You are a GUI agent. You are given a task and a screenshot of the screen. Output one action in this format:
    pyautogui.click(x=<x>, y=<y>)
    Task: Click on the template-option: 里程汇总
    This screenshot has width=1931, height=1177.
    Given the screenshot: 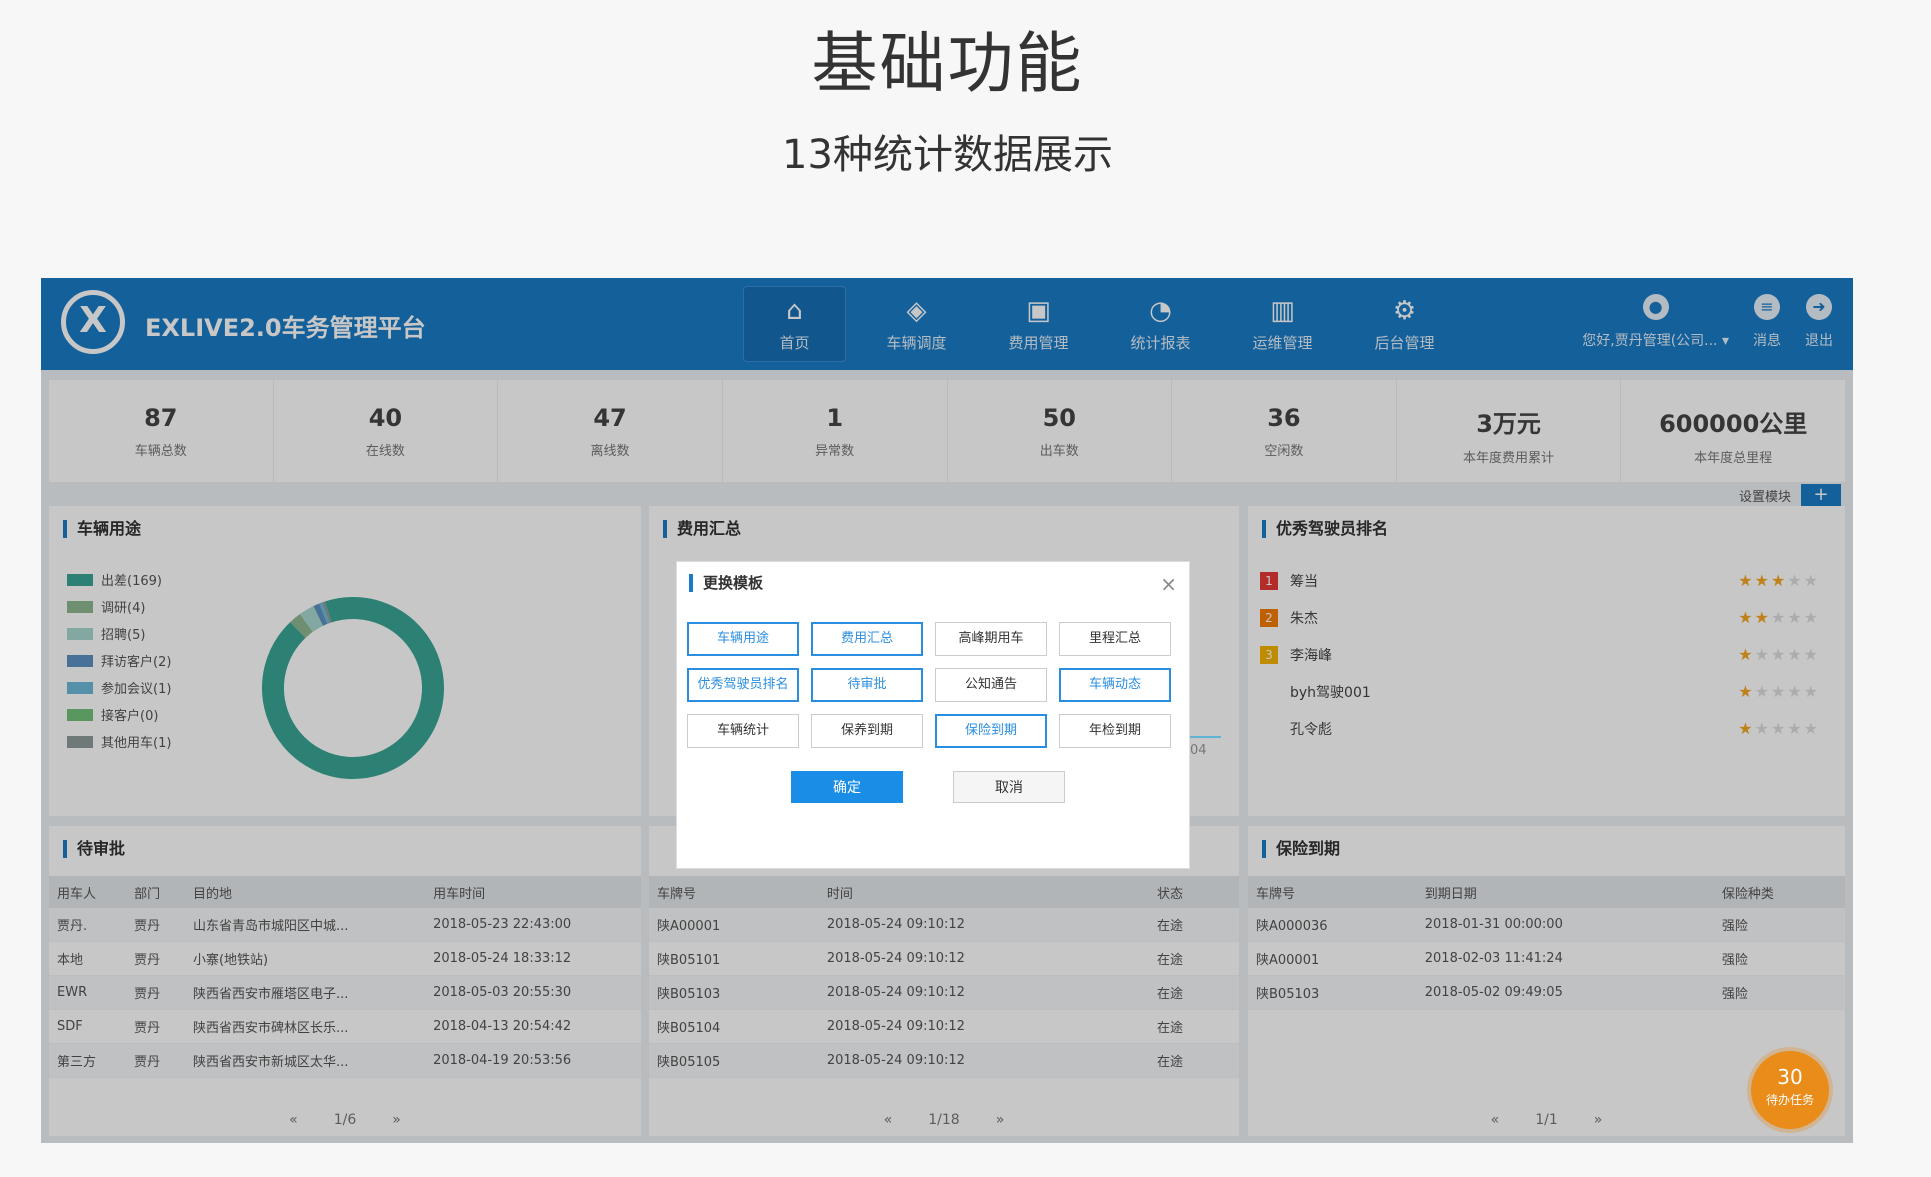 What is the action you would take?
    pyautogui.click(x=1115, y=639)
    